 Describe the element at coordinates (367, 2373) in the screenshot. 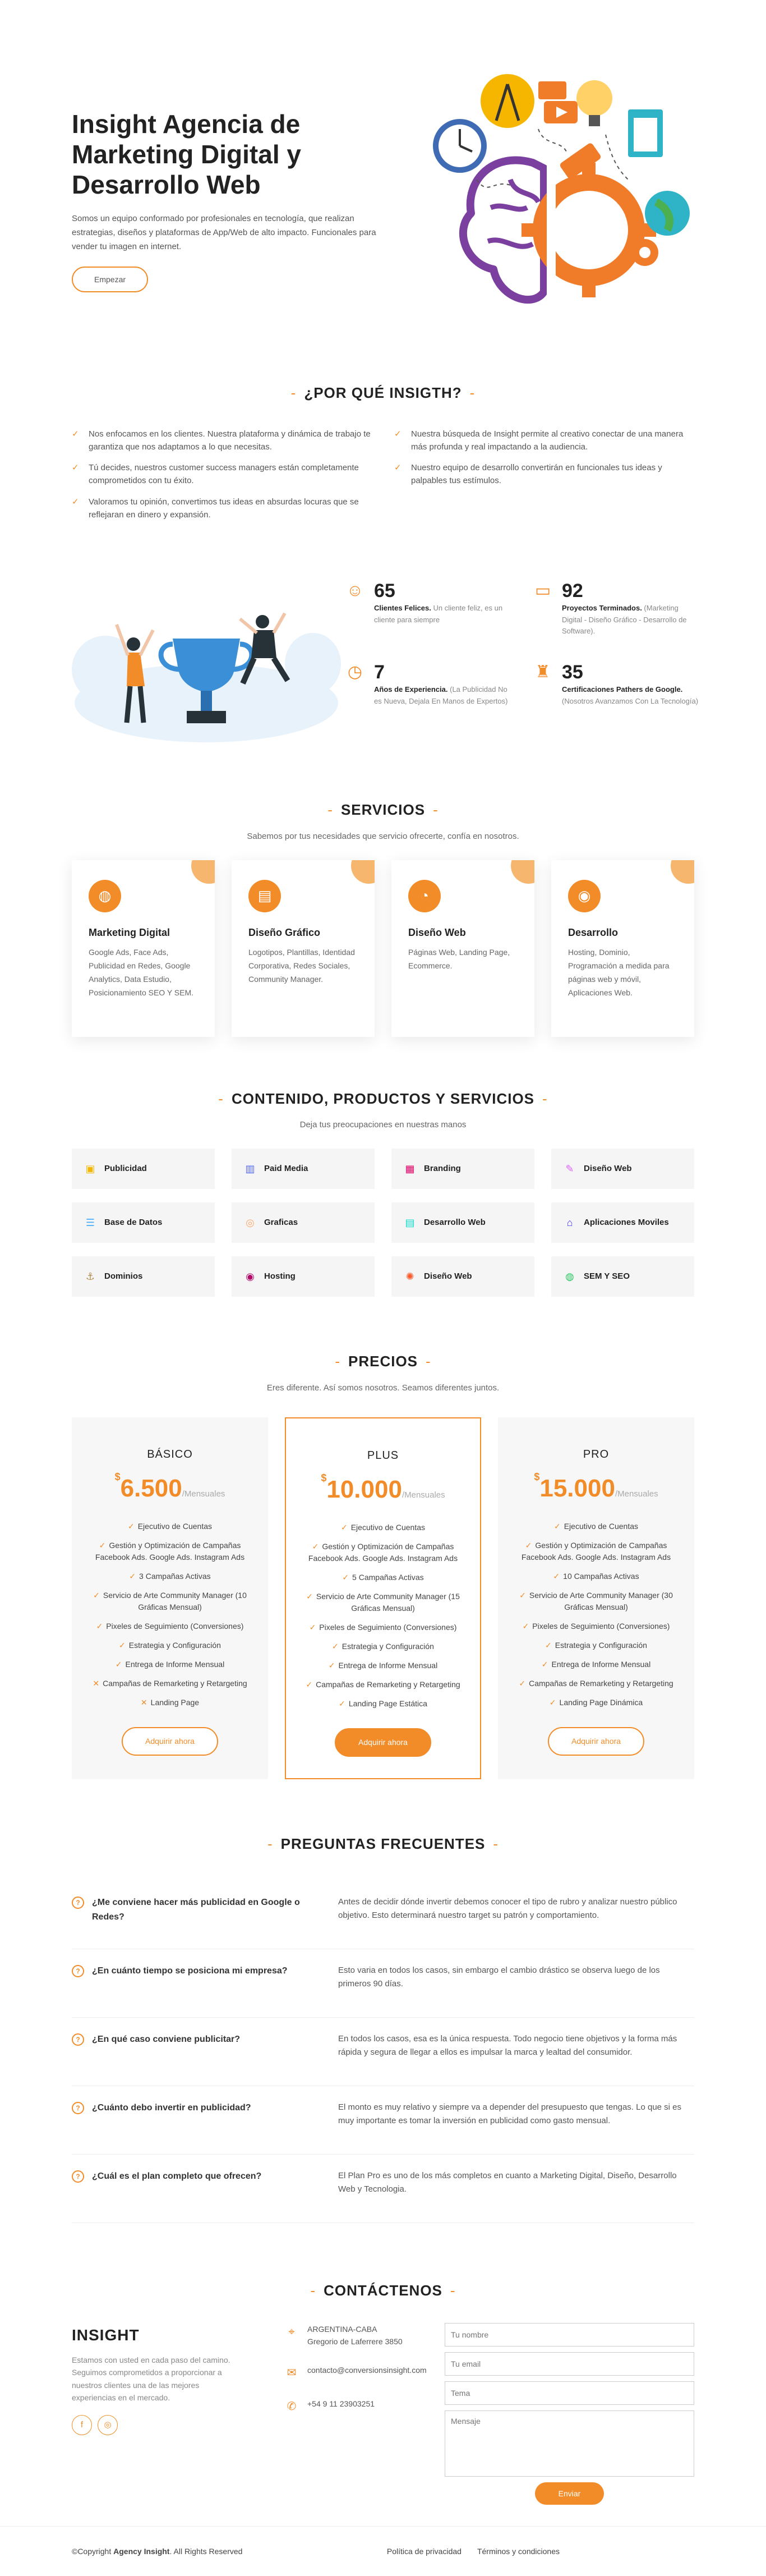

I see `email-link: contacto@conversionsinsight.com` at that location.